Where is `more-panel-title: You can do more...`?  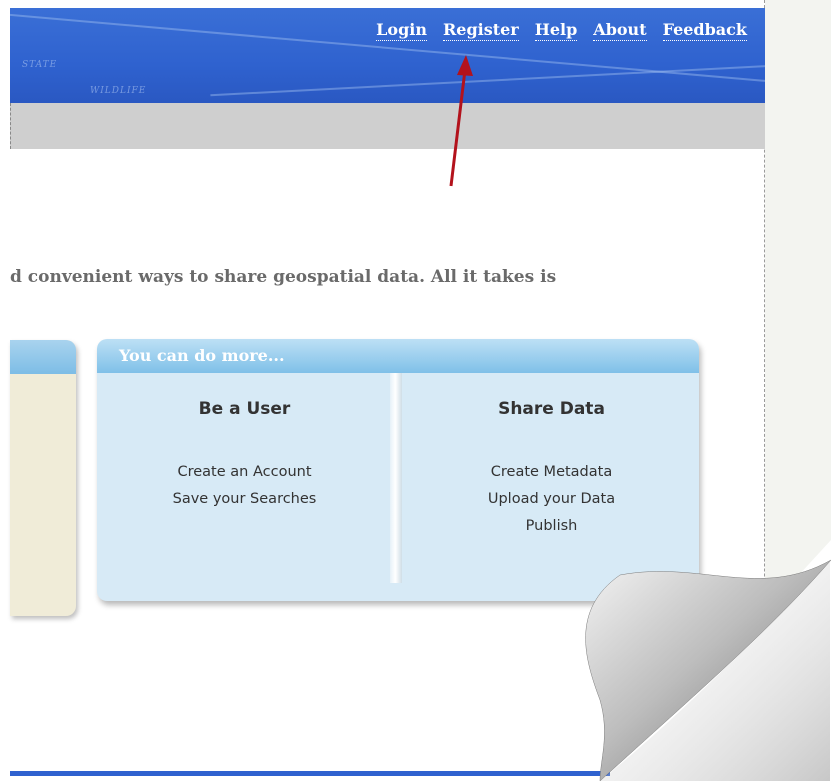
more-panel-title: You can do more... is located at coordinates (398, 356).